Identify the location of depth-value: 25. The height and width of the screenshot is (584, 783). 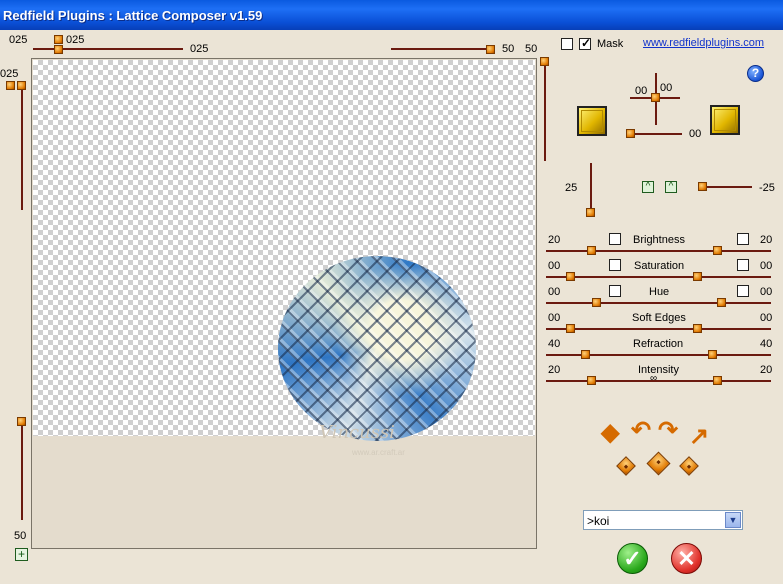
(571, 188).